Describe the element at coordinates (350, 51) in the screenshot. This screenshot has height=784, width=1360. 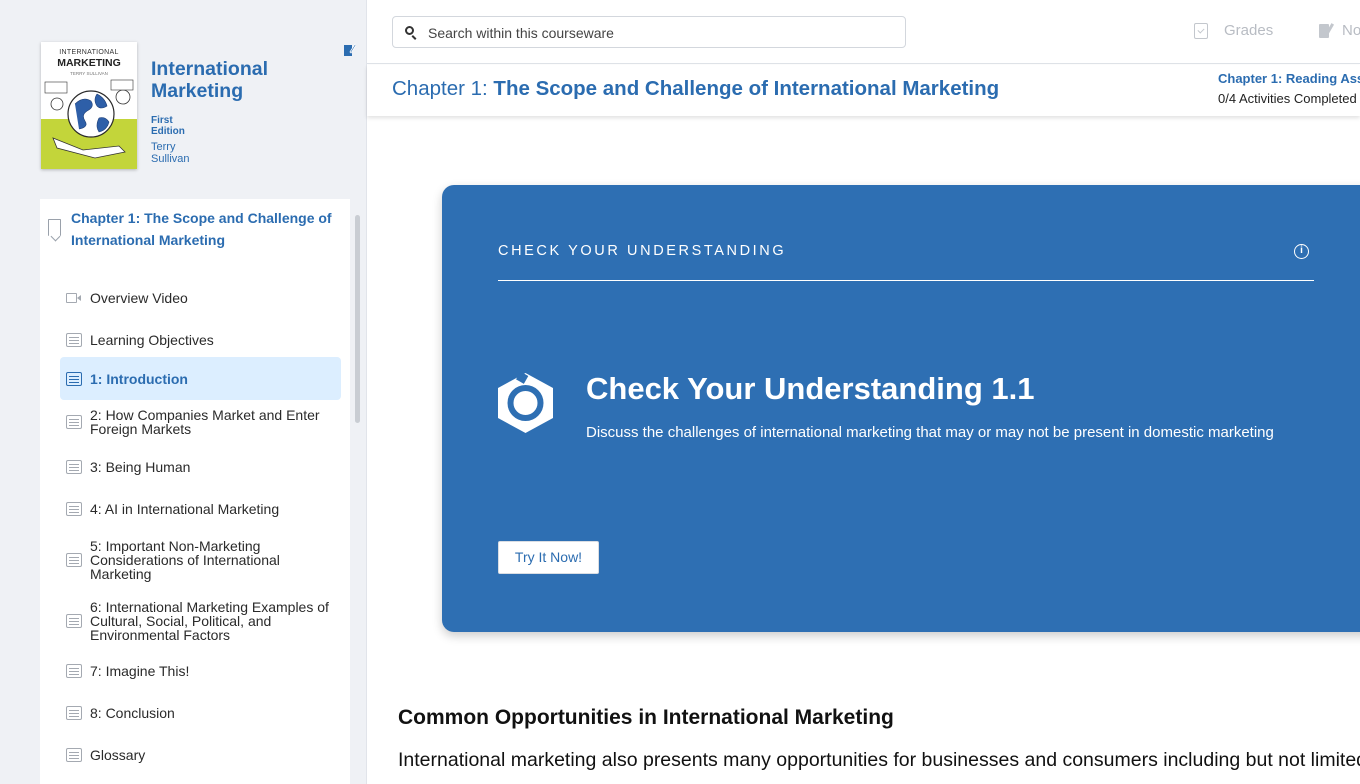
I see `pencil-icon` at that location.